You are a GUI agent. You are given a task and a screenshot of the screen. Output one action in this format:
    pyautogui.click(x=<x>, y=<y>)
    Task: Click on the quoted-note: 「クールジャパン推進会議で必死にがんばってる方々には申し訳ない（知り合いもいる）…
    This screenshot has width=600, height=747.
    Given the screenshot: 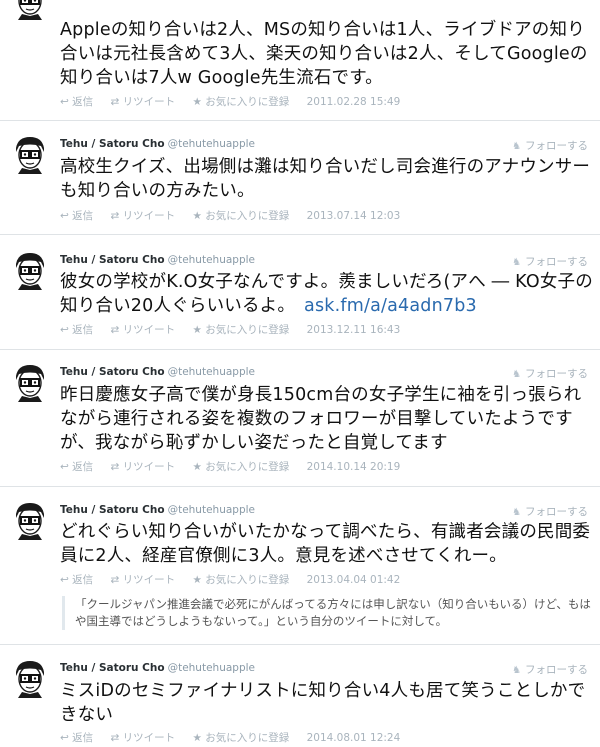 What is the action you would take?
    pyautogui.click(x=328, y=613)
    